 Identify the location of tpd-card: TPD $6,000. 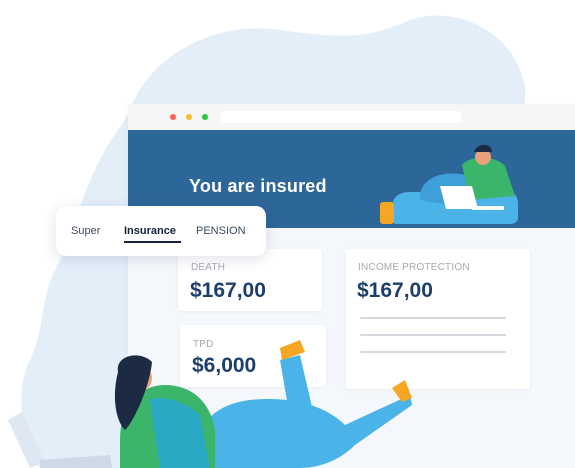
(253, 356).